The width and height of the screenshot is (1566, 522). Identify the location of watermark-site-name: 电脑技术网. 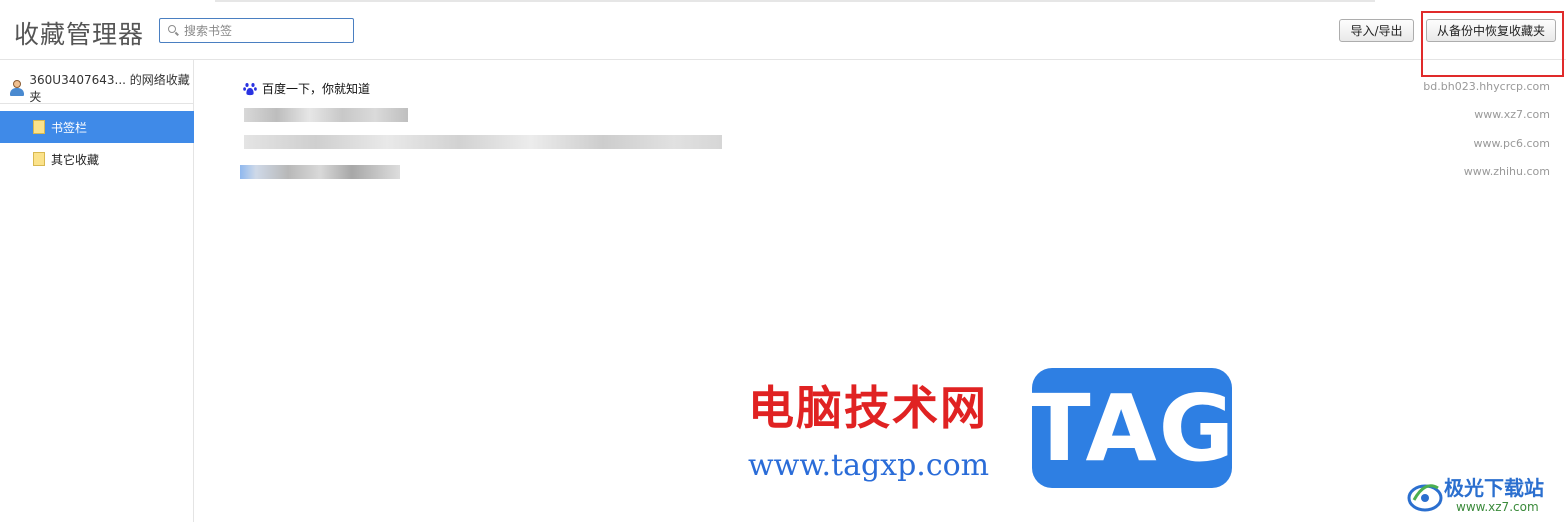
(868, 408).